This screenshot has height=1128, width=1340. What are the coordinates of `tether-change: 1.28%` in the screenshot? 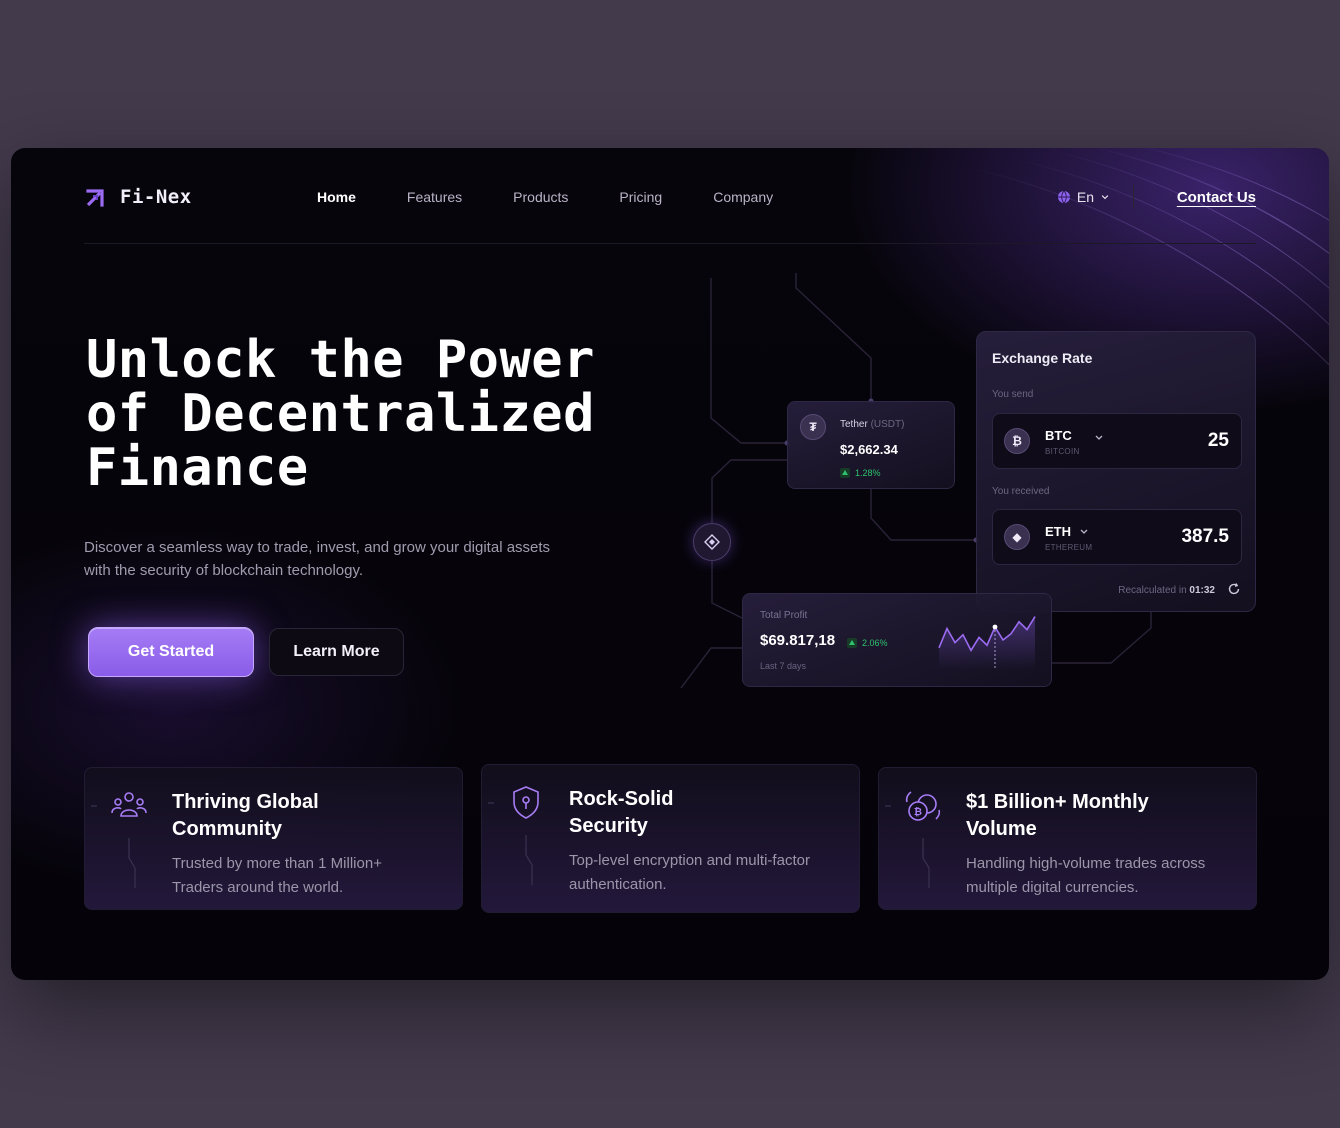 It's located at (860, 473).